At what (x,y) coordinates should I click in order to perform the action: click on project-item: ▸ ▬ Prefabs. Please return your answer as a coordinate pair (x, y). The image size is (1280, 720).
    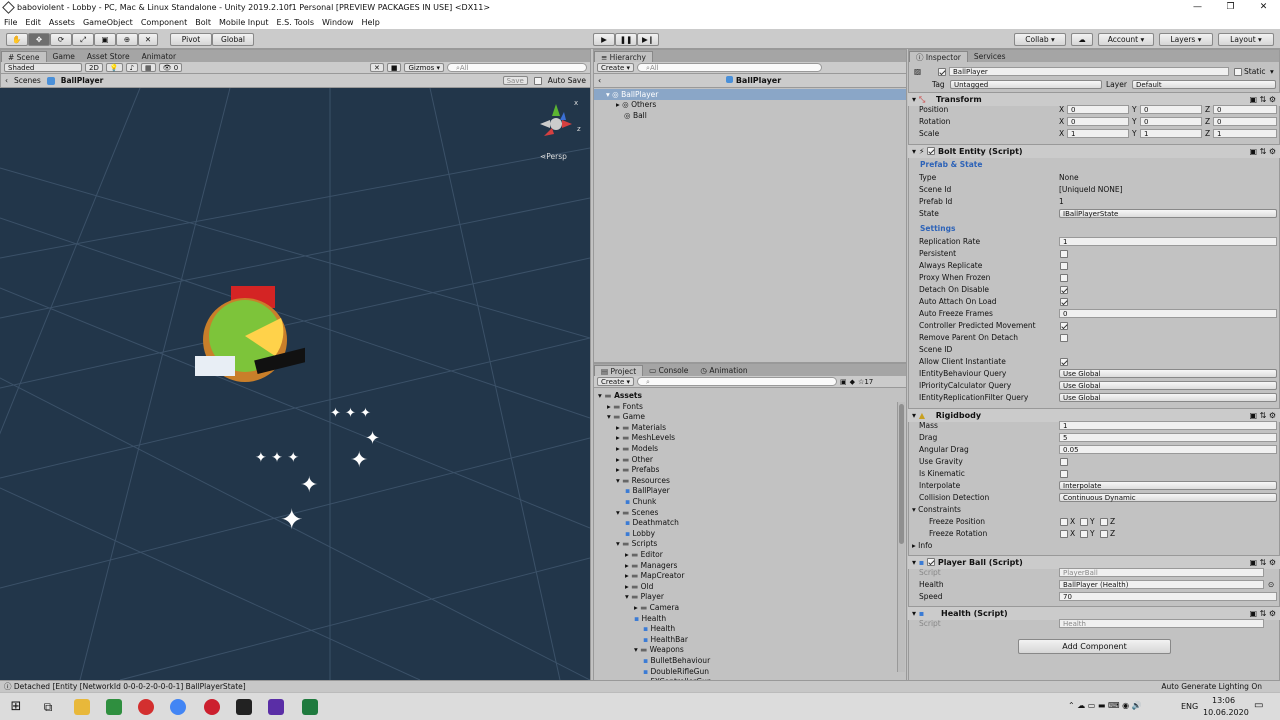
    Looking at the image, I should click on (750, 469).